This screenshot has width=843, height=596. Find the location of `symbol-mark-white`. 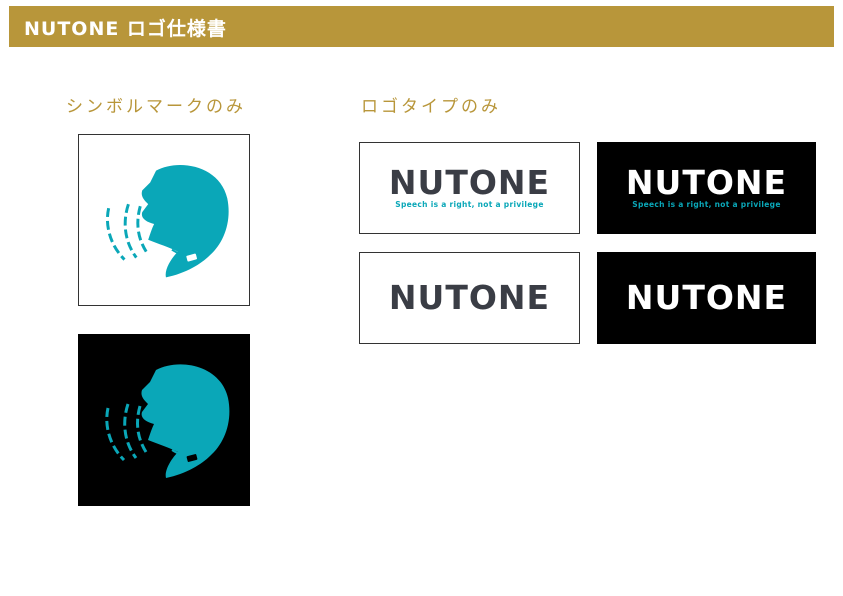

symbol-mark-white is located at coordinates (164, 220).